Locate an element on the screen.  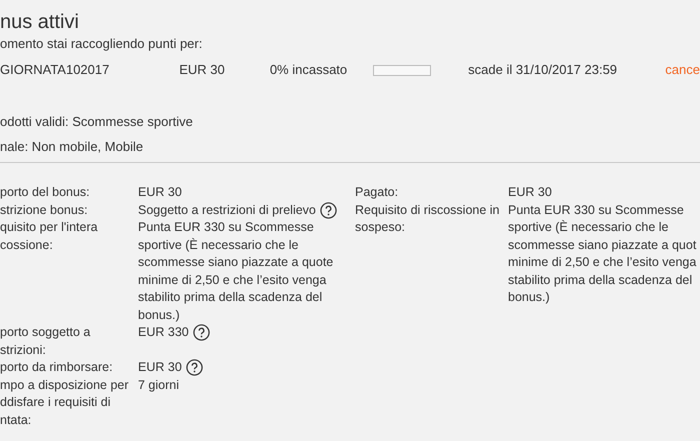
field-label: strizione bonus: is located at coordinates (44, 210).